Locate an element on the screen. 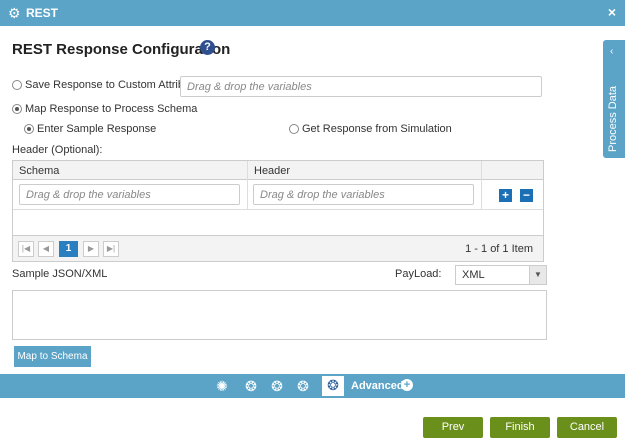 The image size is (625, 444). header-optional-label: Header (Optional): is located at coordinates (57, 150).